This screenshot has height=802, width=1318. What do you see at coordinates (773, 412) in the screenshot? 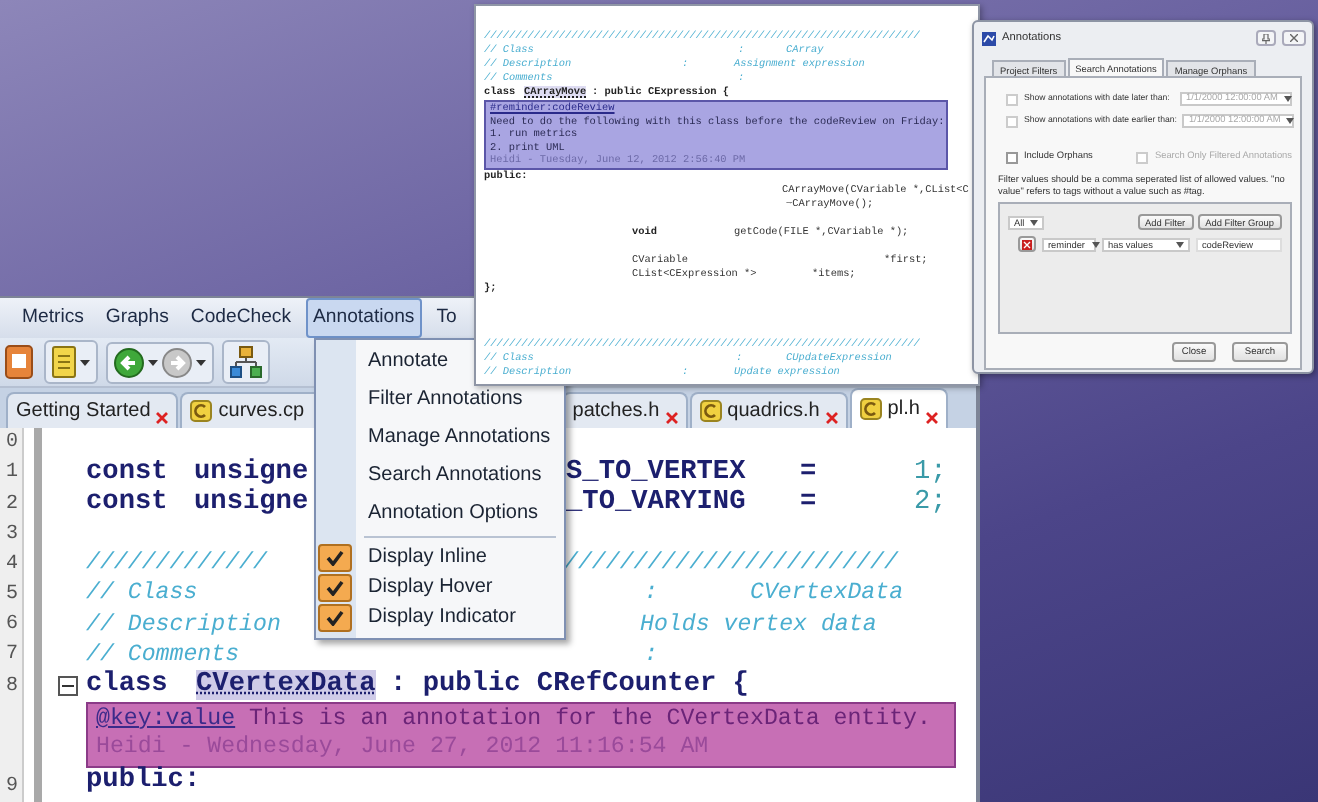
I see `tab-label: quadrics.h` at bounding box center [773, 412].